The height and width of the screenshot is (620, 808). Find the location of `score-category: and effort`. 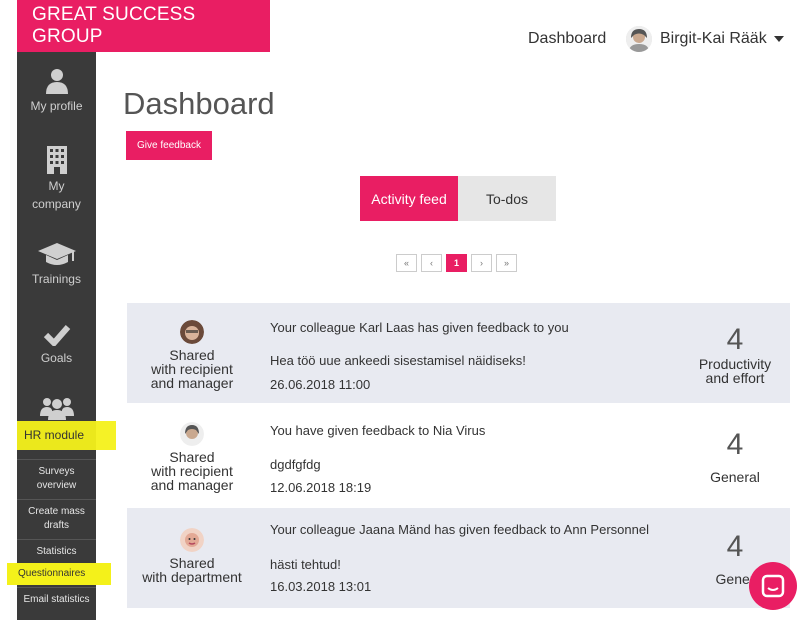

score-category: and effort is located at coordinates (735, 378).